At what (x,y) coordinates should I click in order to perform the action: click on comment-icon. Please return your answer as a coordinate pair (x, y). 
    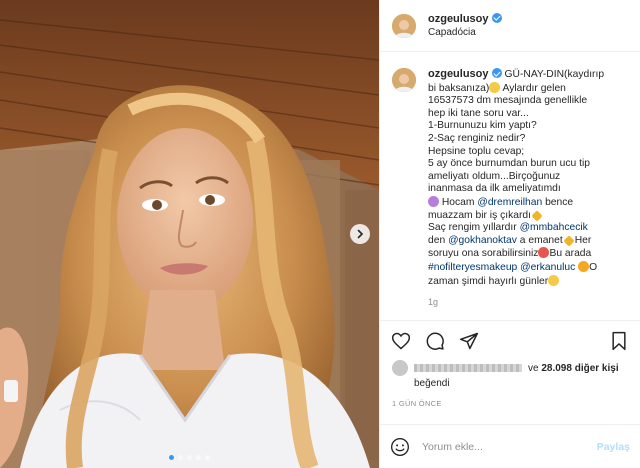
    Looking at the image, I should click on (435, 341).